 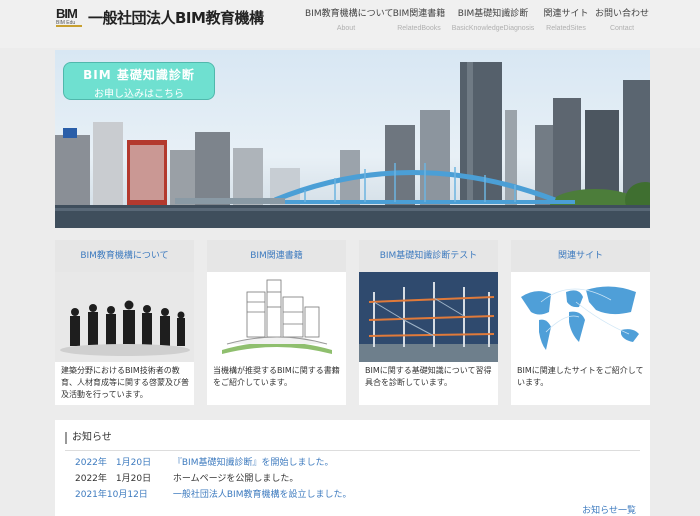 I want to click on site-logo: BIM BIM Edu, so click(x=69, y=17).